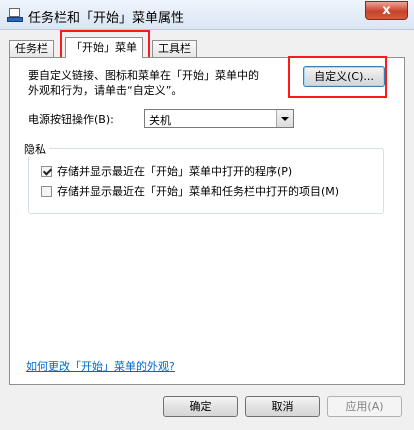 The image size is (414, 430). Describe the element at coordinates (284, 118) in the screenshot. I see `chevron-down-icon` at that location.